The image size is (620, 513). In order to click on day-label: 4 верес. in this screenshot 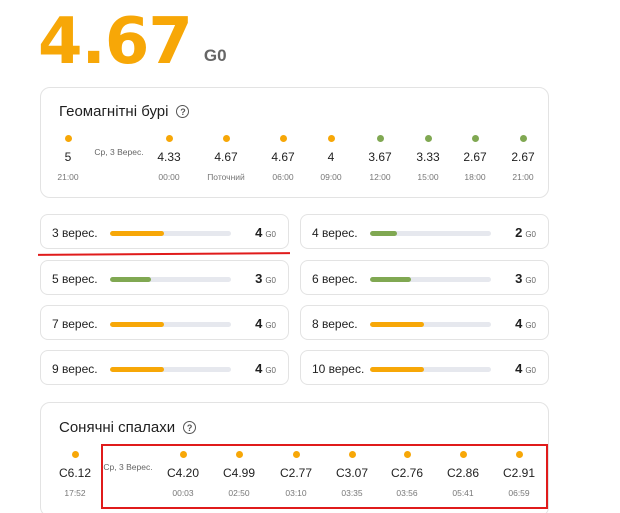, I will do `click(335, 233)`.